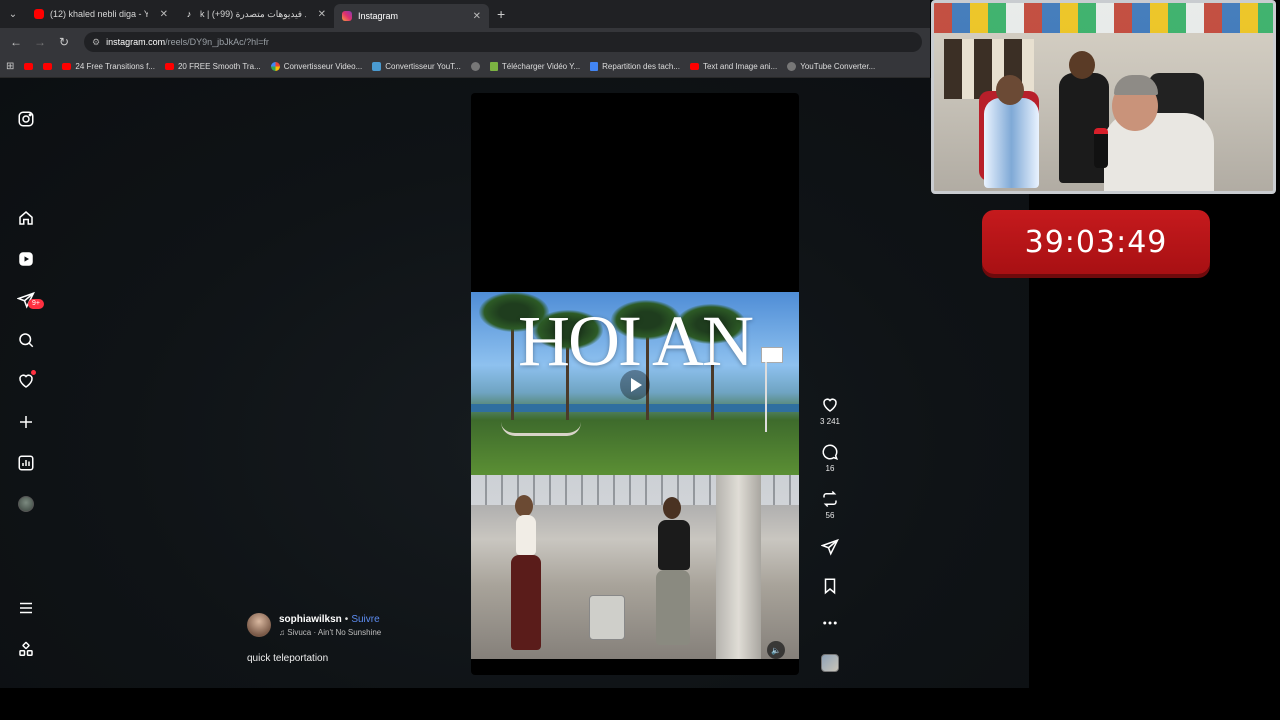  Describe the element at coordinates (1101, 148) in the screenshot. I see `microphone` at that location.